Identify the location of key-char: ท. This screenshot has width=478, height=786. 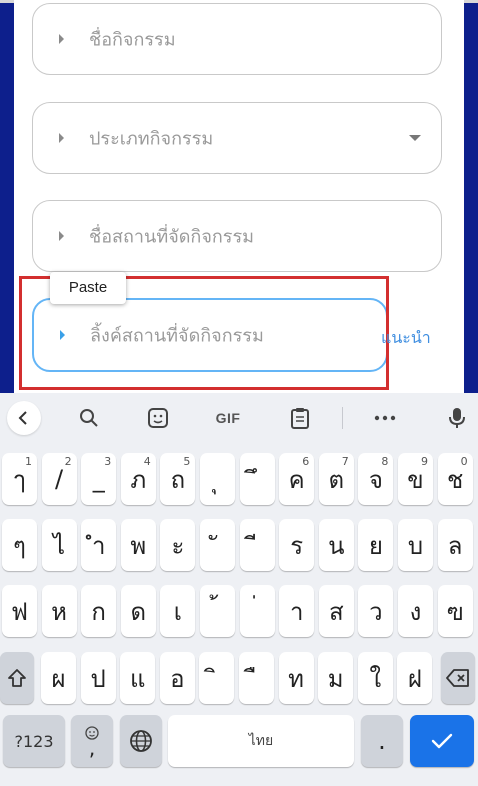
(296, 678).